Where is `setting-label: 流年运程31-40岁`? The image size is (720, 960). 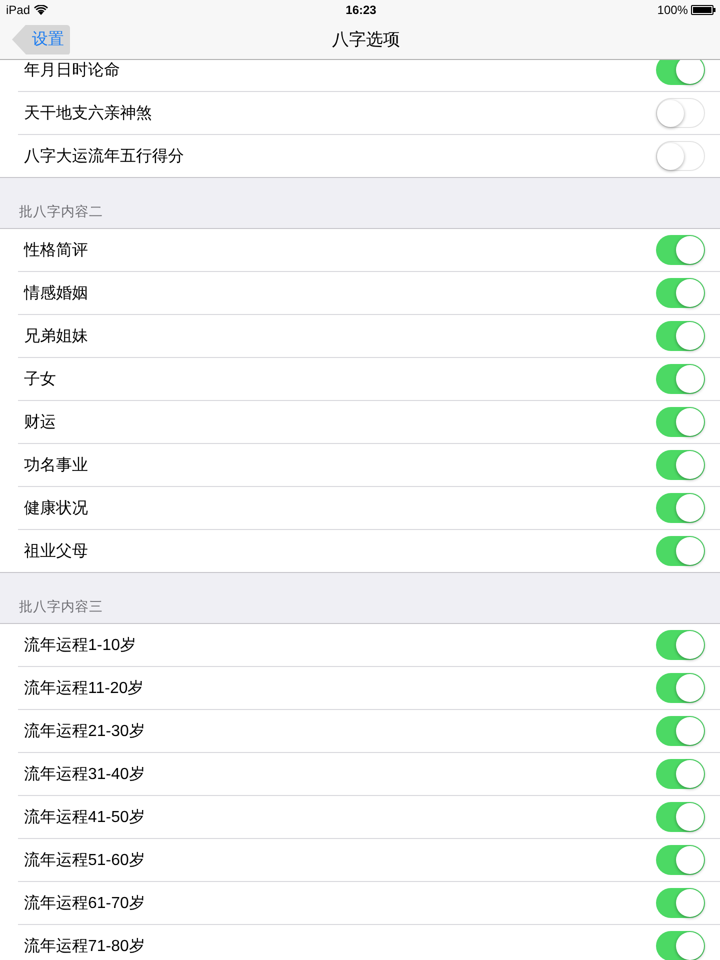 setting-label: 流年运程31-40岁 is located at coordinates (84, 774).